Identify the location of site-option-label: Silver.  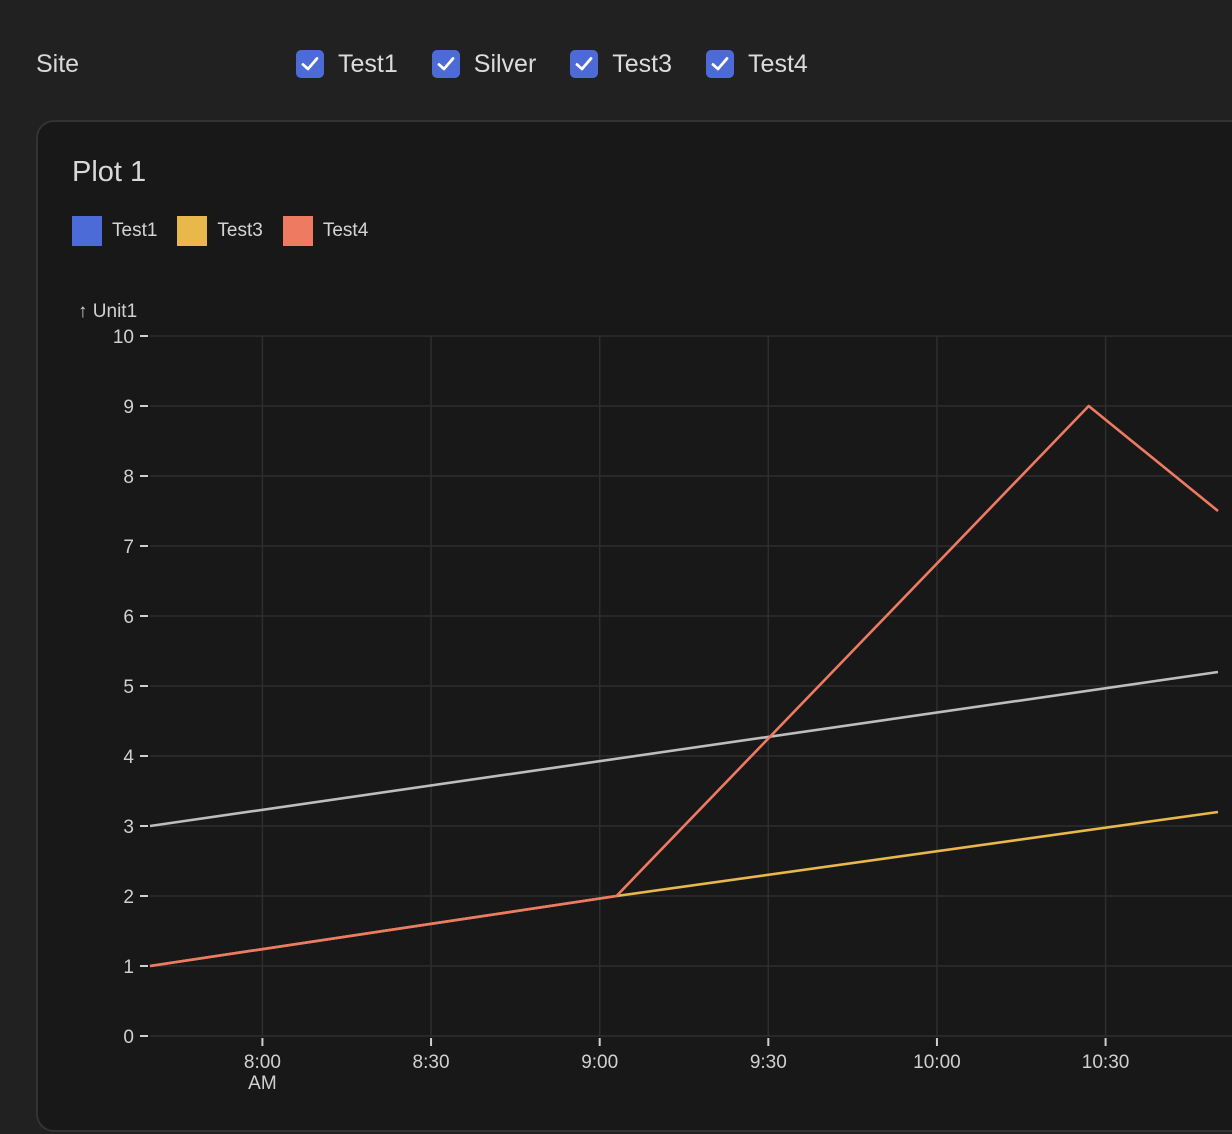
(505, 63).